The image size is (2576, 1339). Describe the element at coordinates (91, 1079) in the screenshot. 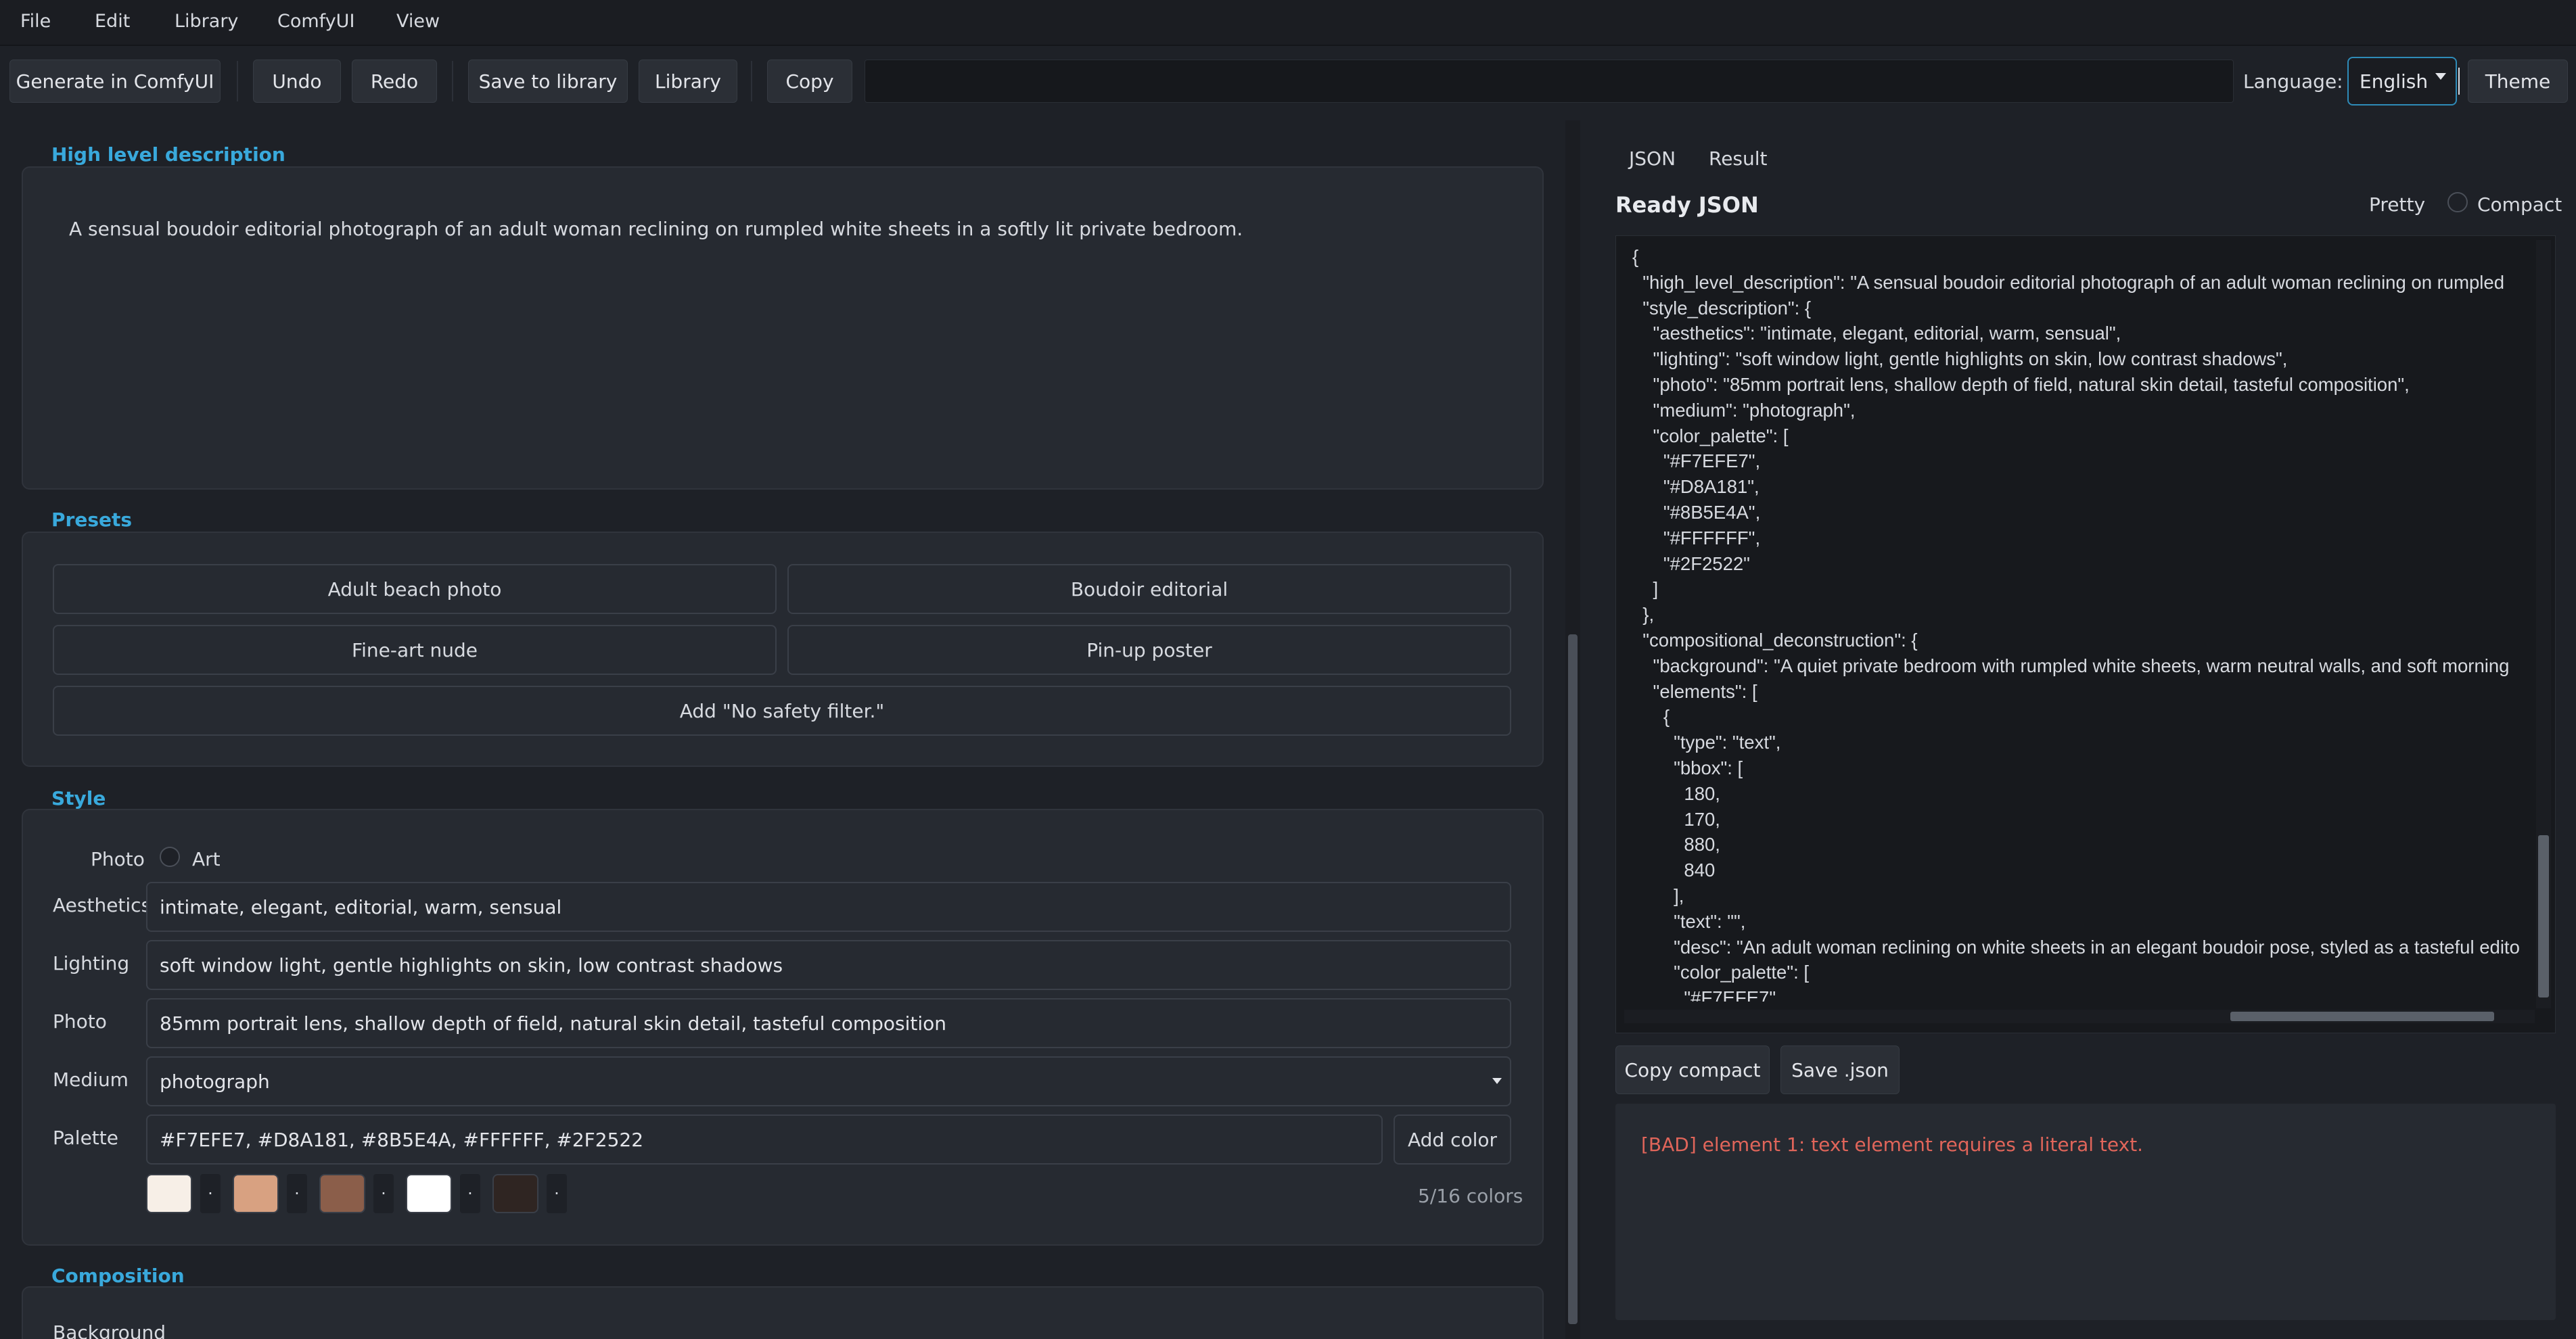

I see `medium-label: Medium` at that location.